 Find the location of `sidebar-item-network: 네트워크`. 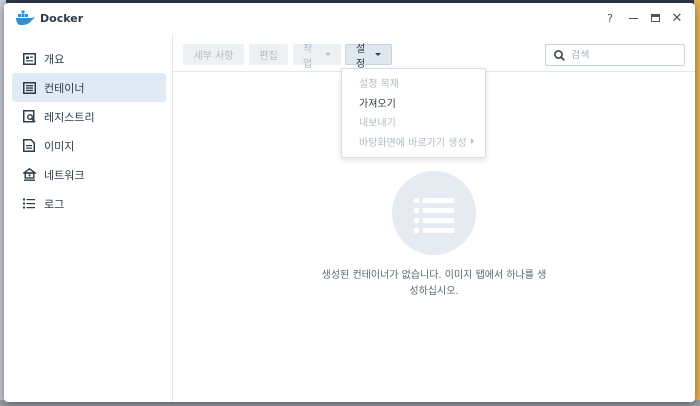

sidebar-item-network: 네트워크 is located at coordinates (89, 174).